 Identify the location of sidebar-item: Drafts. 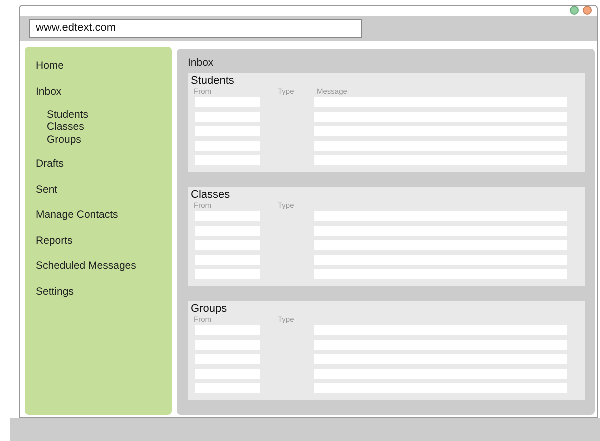
(50, 164).